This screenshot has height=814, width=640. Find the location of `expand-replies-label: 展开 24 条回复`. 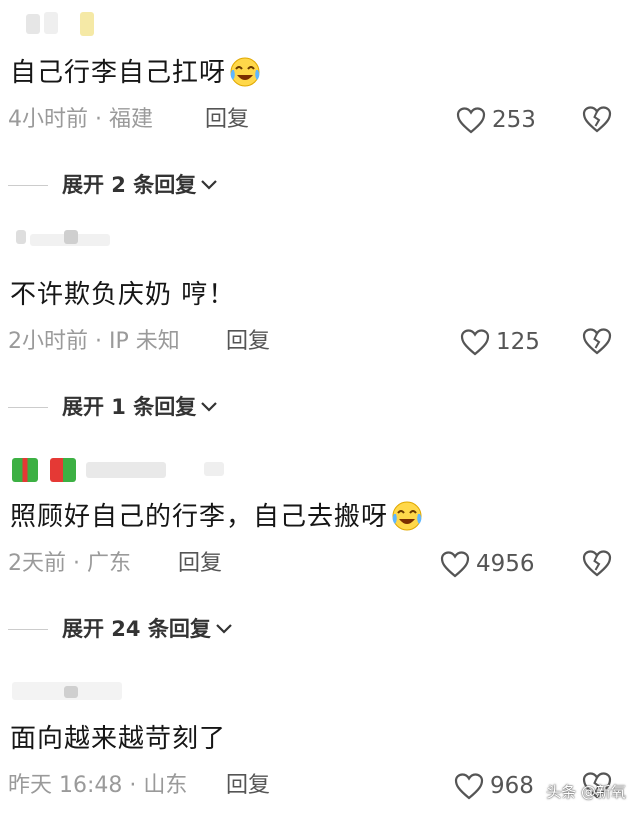

expand-replies-label: 展开 24 条回复 is located at coordinates (136, 629).